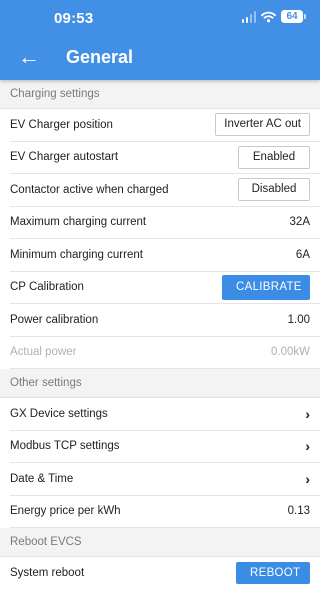  I want to click on arrow-left-icon: ←, so click(29, 57).